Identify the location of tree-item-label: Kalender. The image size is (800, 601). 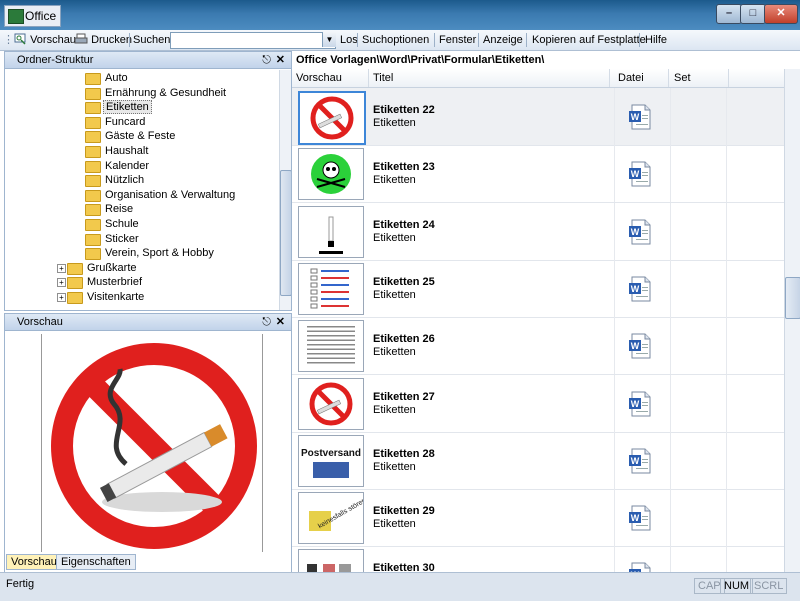
(127, 165).